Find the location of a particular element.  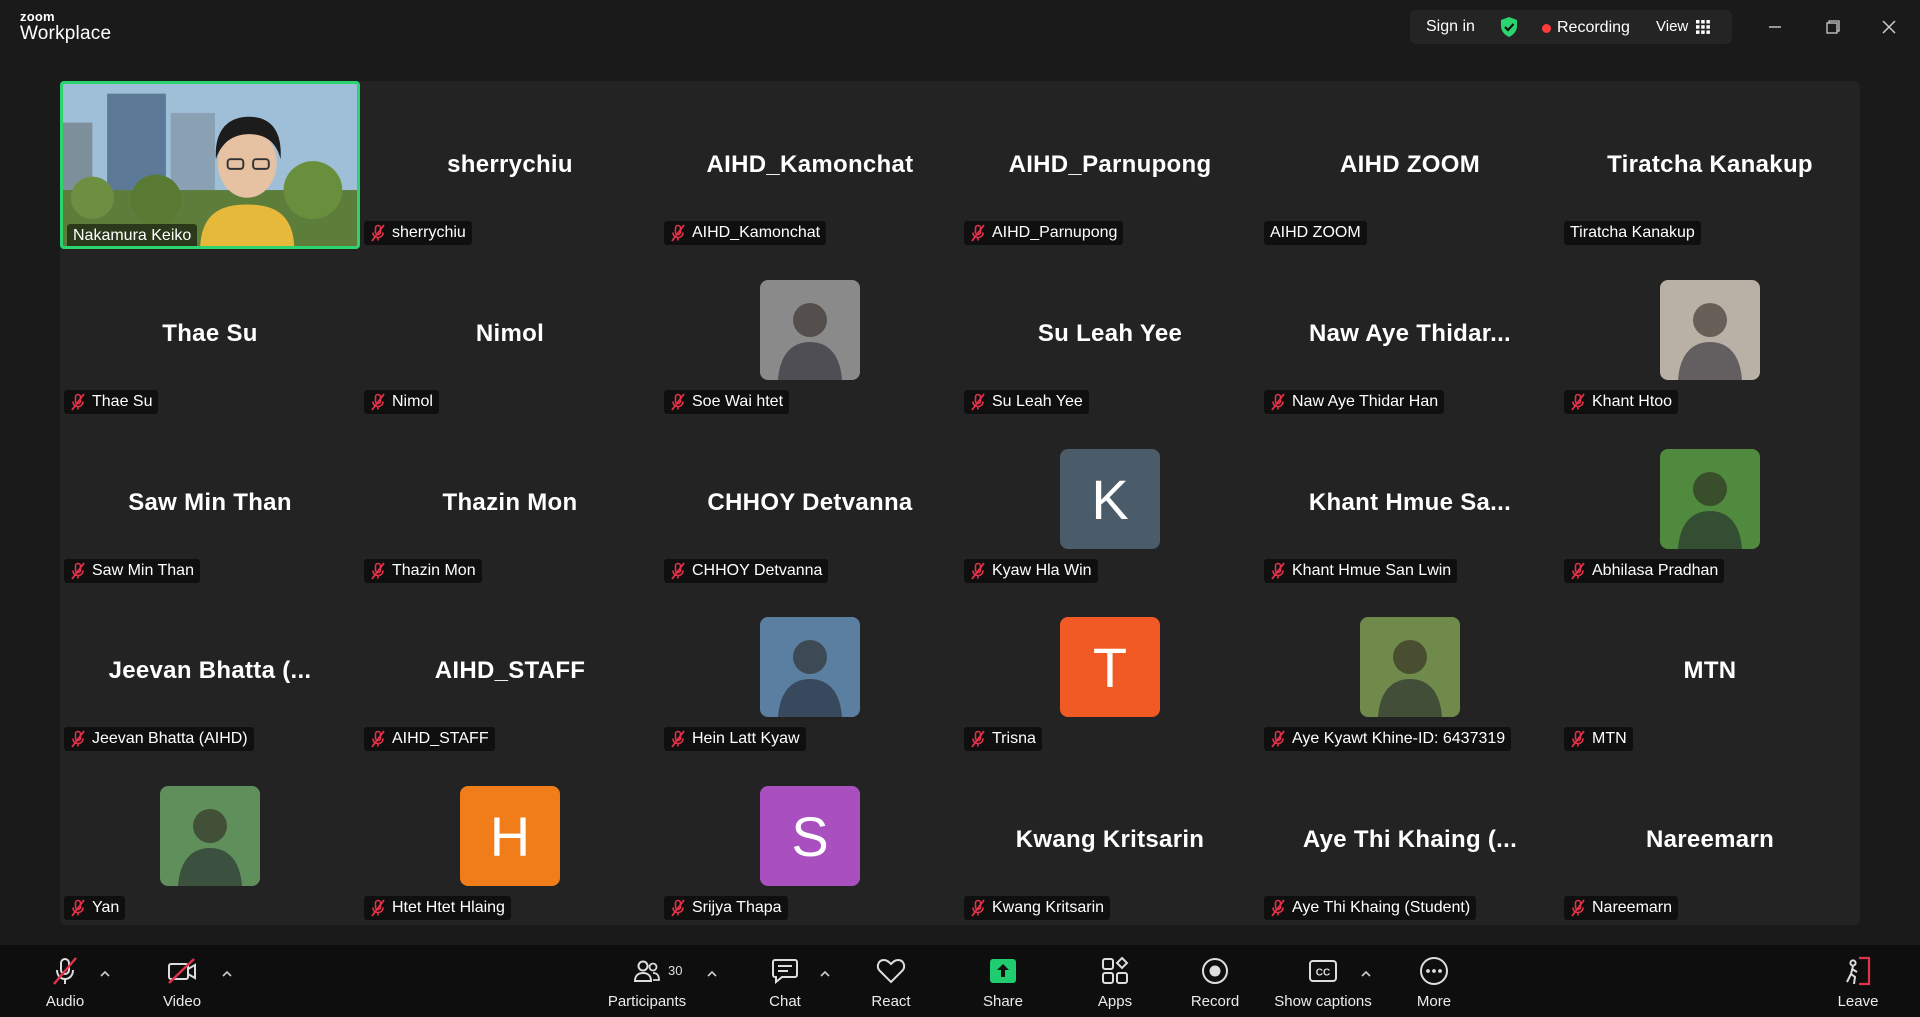

show-captions-label: Show captions is located at coordinates (1323, 1001).